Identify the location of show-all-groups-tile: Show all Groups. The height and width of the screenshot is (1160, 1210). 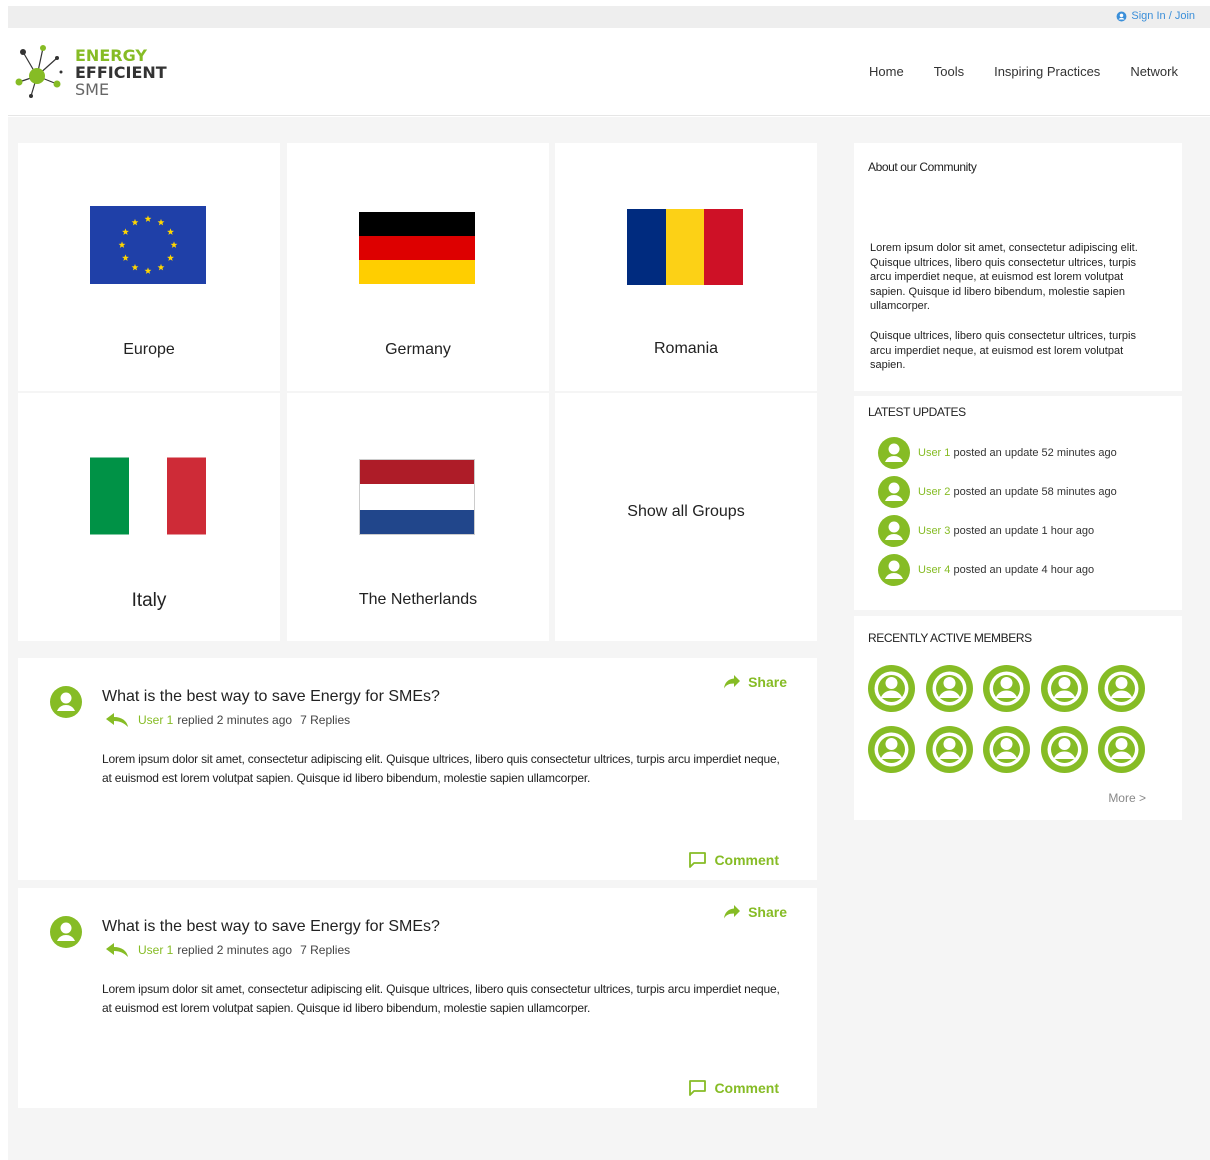
(686, 517).